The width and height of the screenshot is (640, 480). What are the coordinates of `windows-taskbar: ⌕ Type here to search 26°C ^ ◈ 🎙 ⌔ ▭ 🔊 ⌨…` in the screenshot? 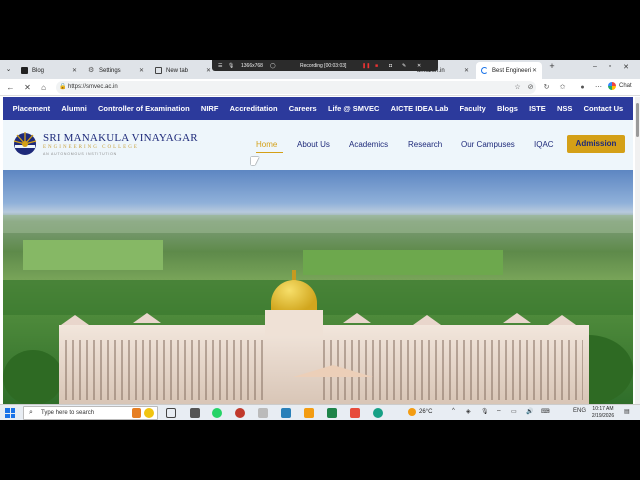 It's located at (320, 412).